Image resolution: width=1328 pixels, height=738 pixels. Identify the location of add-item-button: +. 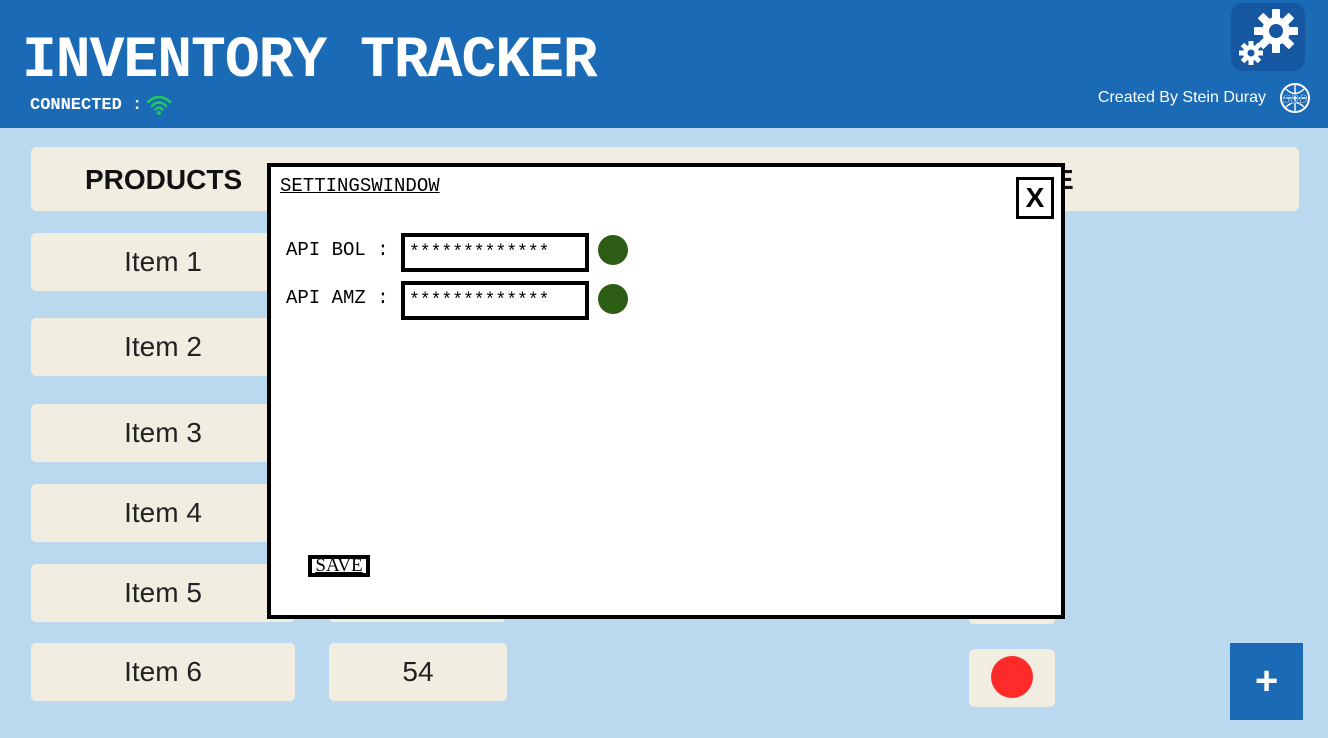
(1266, 681).